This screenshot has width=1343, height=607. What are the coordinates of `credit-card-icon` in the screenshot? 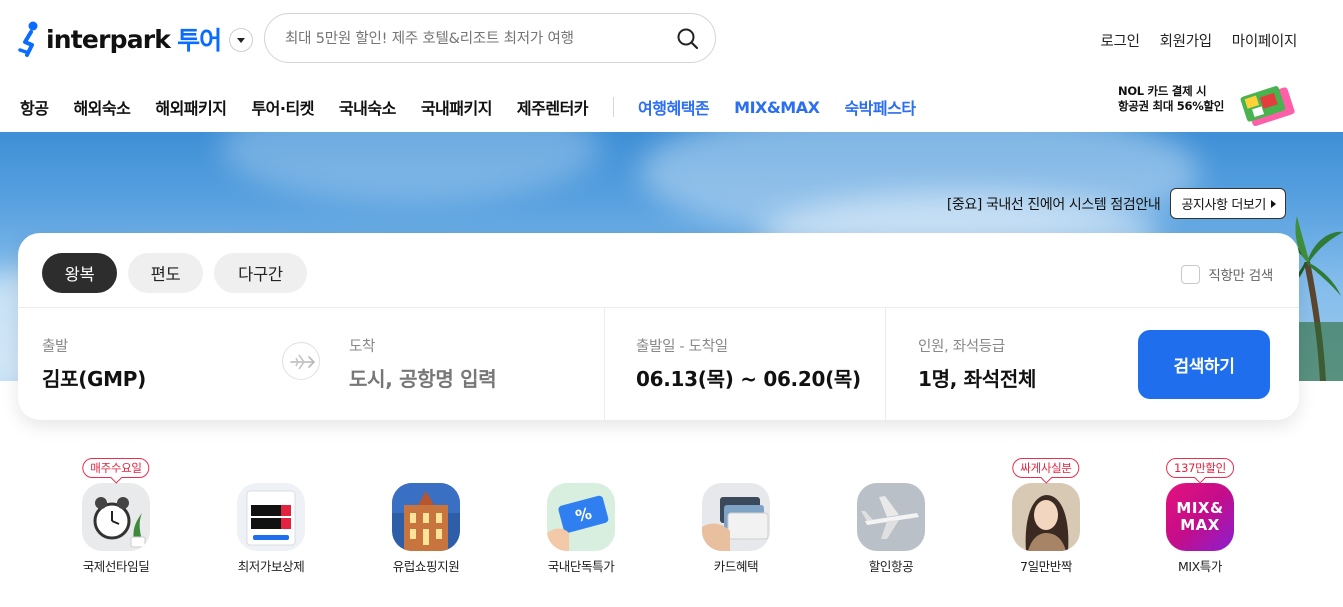 It's located at (736, 517).